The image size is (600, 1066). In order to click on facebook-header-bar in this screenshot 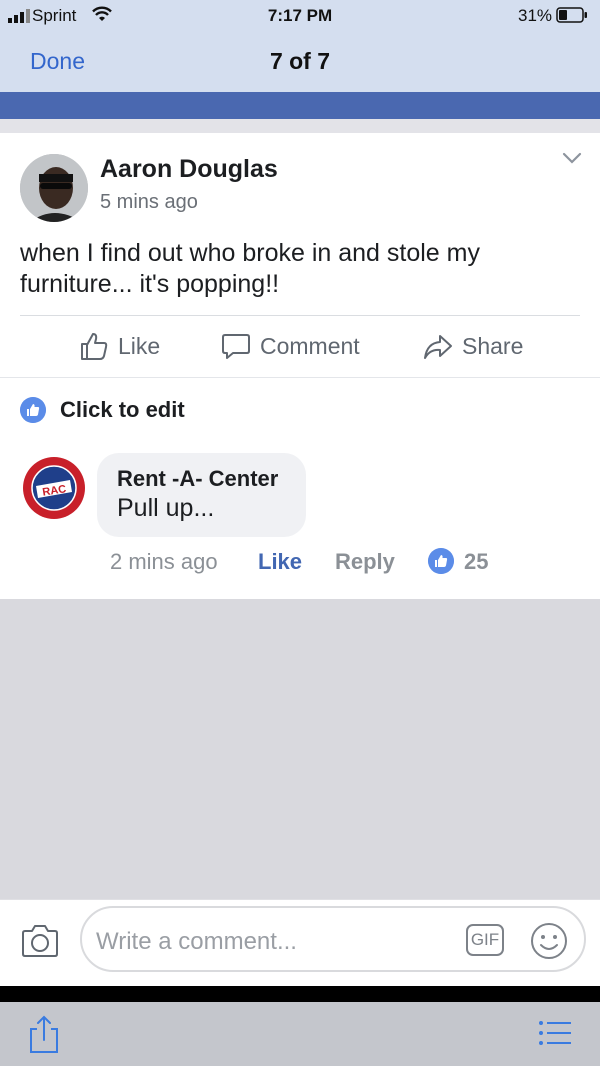, I will do `click(300, 105)`.